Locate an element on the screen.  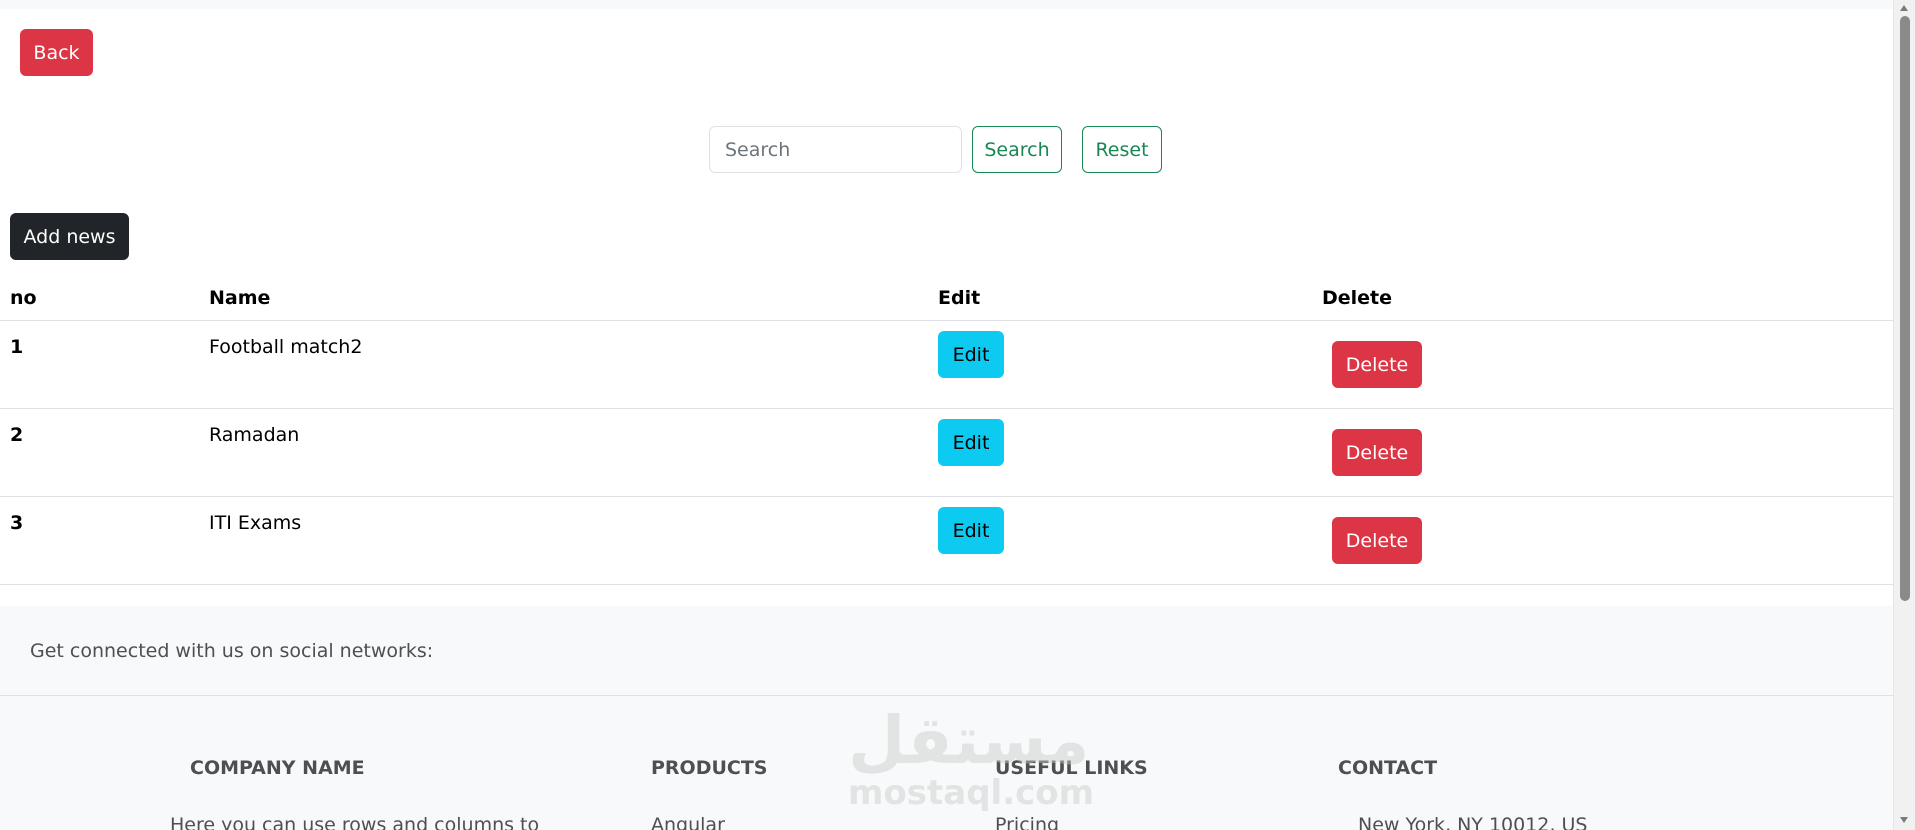
footer-heading-products: PRODUCTS is located at coordinates (709, 768).